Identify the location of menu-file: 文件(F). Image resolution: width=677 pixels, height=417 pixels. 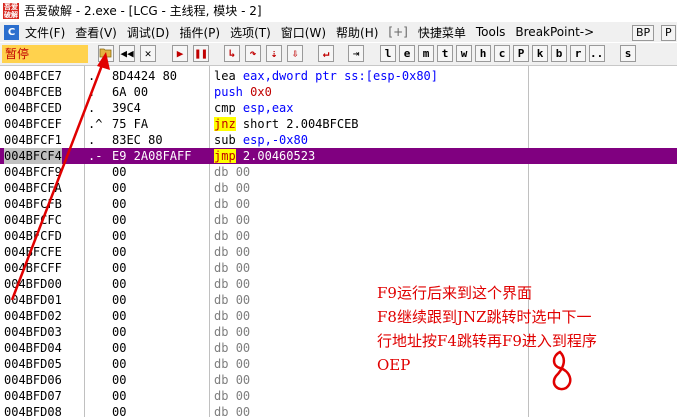
(45, 32).